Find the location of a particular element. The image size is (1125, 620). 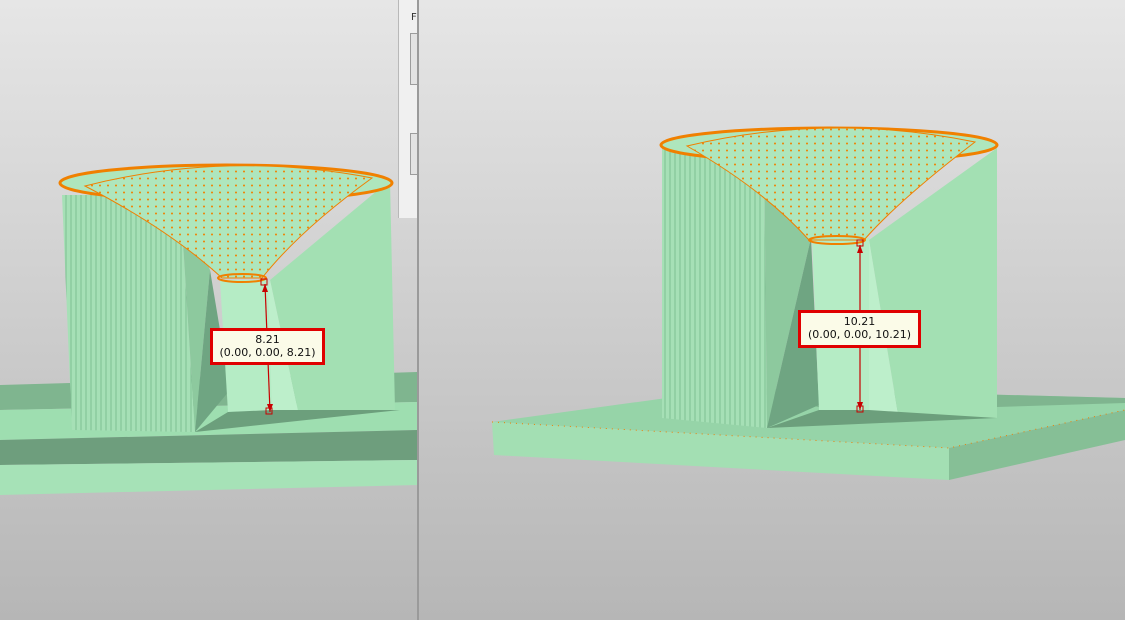

dock-tab-glyph: F is located at coordinates (414, 17).